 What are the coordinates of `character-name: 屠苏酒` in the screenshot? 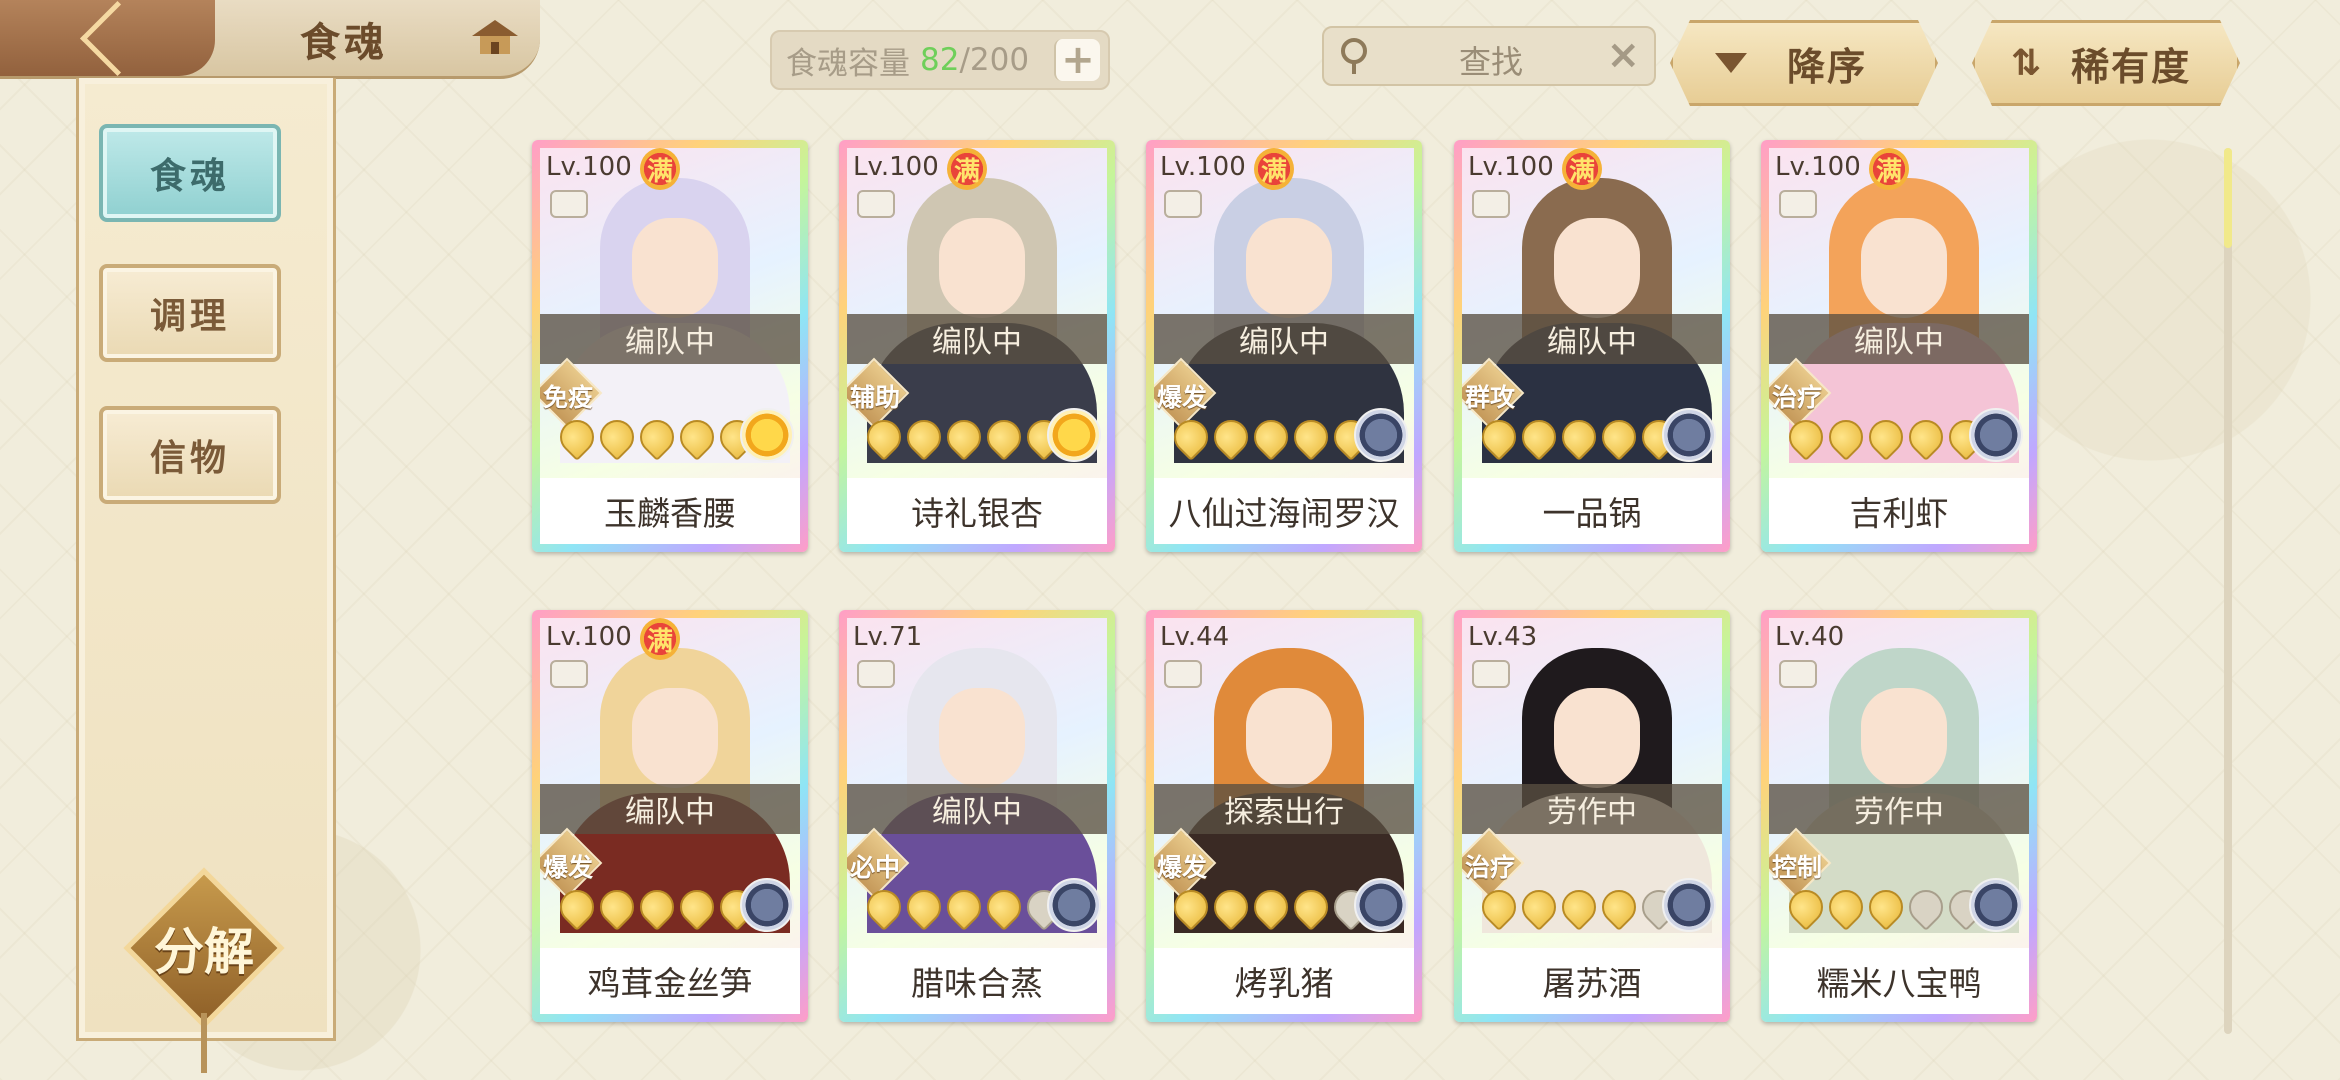 It's located at (1592, 981).